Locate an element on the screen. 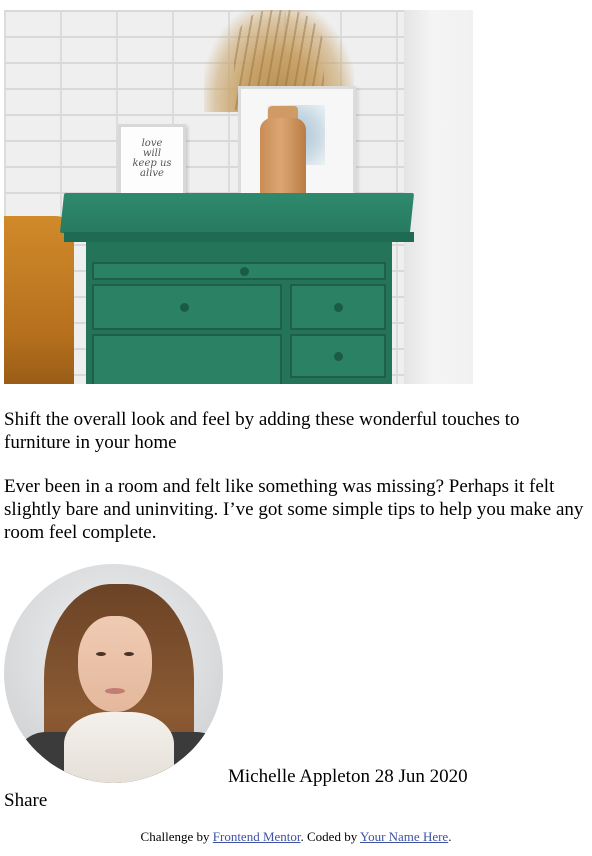  author-info: Michelle Appleton 28 Jun 2020 is located at coordinates (348, 776).